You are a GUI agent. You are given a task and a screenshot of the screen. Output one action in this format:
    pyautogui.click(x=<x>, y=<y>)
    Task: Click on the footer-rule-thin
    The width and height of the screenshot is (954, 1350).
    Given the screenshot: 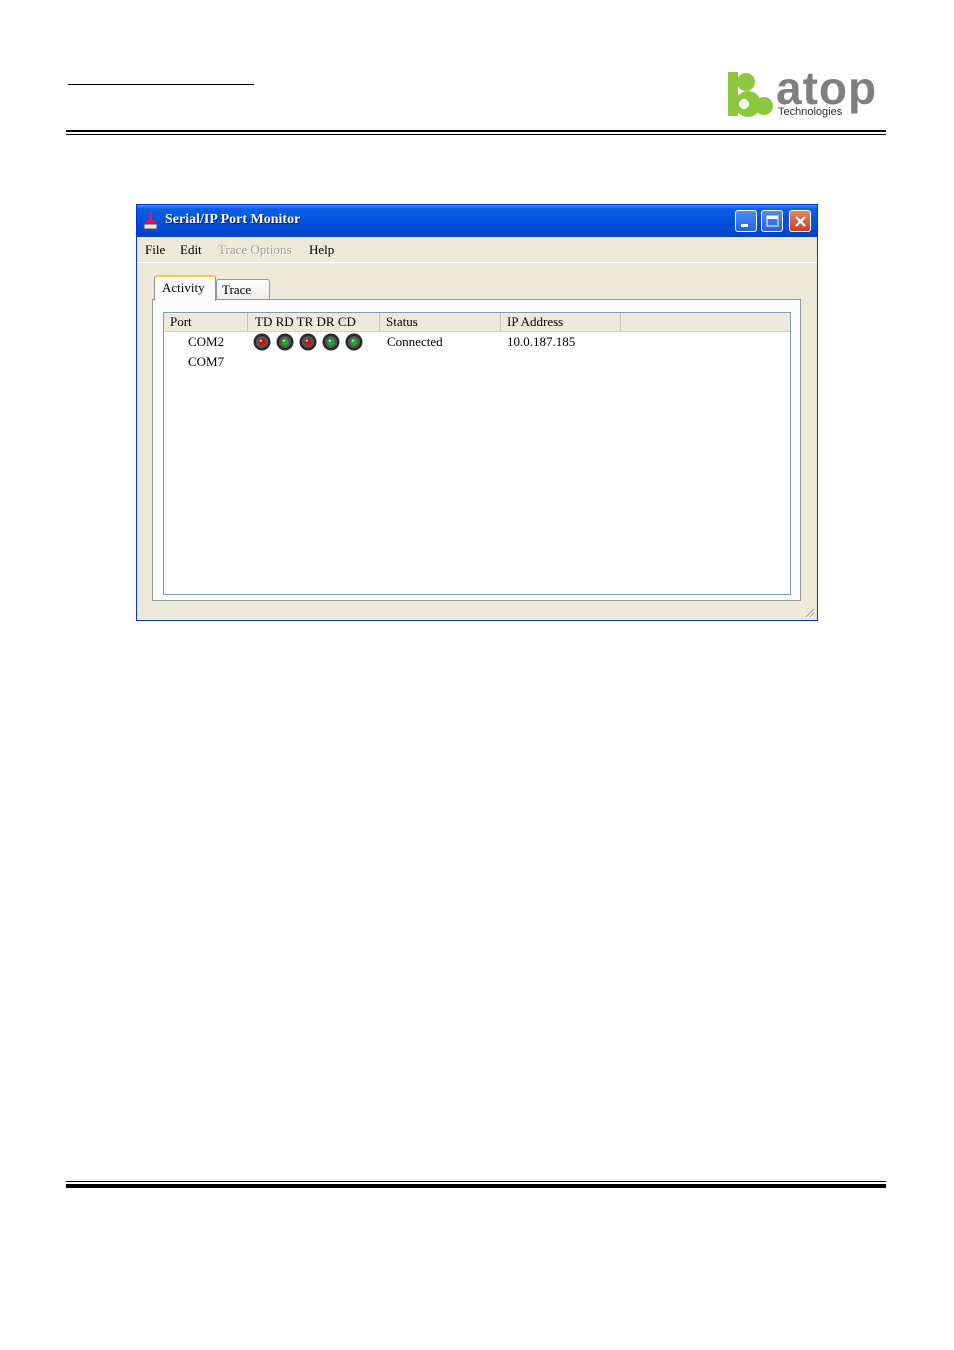 What is the action you would take?
    pyautogui.click(x=476, y=1181)
    